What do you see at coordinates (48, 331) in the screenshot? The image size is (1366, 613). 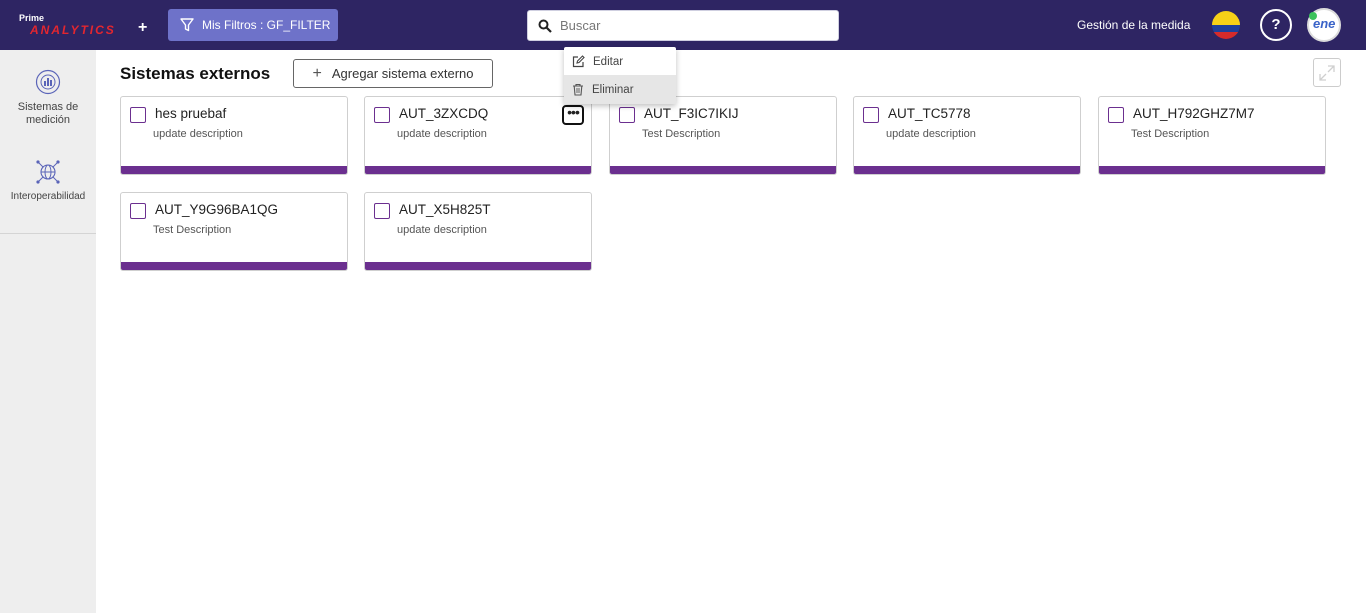 I see `sidebar: Sistemas de medición Interoperabilidad` at bounding box center [48, 331].